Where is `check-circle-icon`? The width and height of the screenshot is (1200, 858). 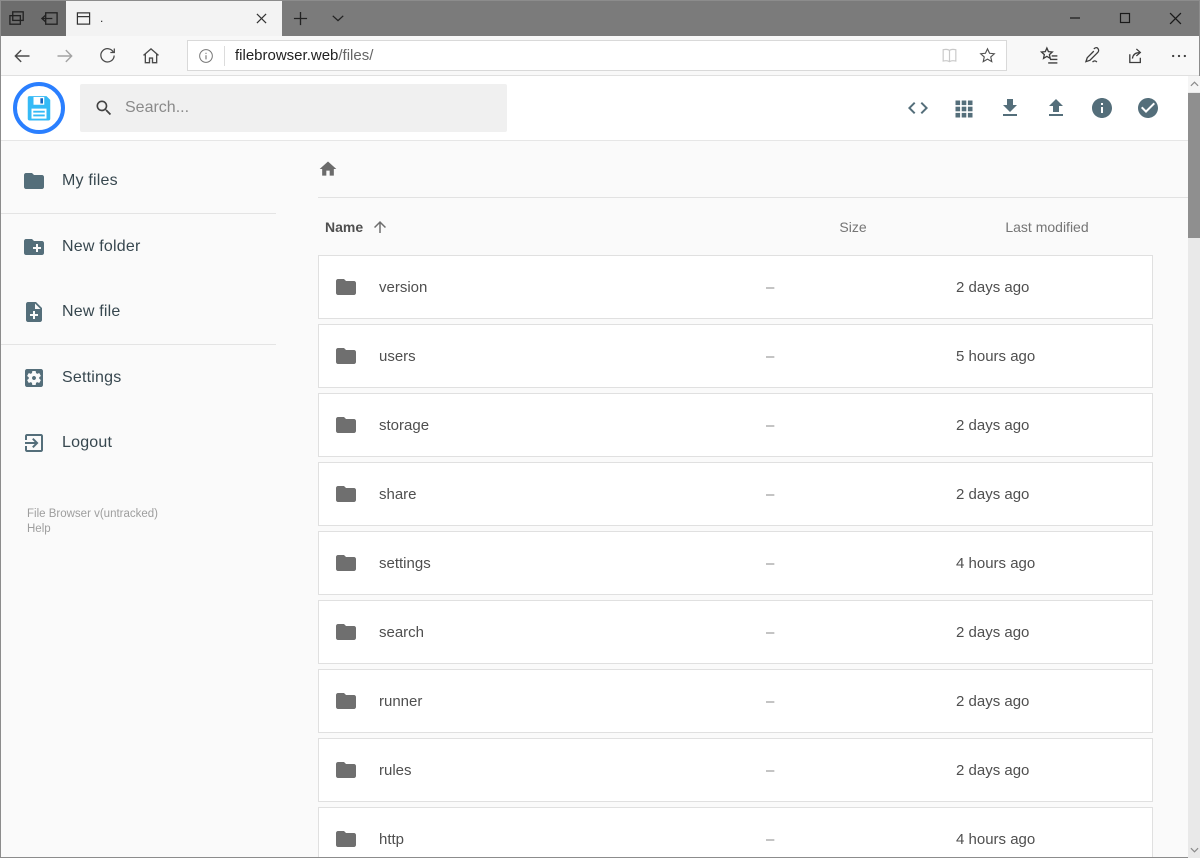
check-circle-icon is located at coordinates (1148, 108).